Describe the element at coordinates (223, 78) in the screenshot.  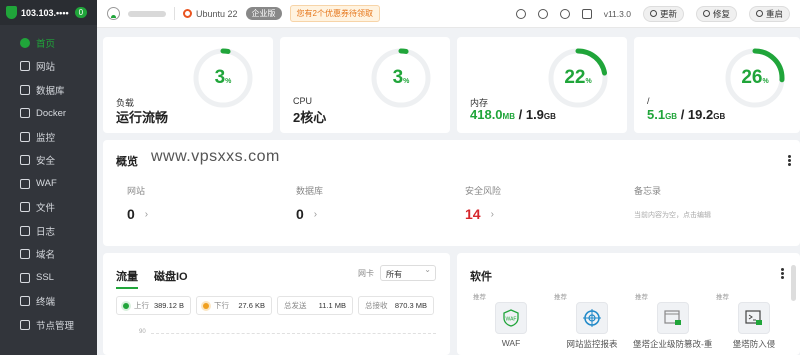
I see `load-gauge: 3%` at that location.